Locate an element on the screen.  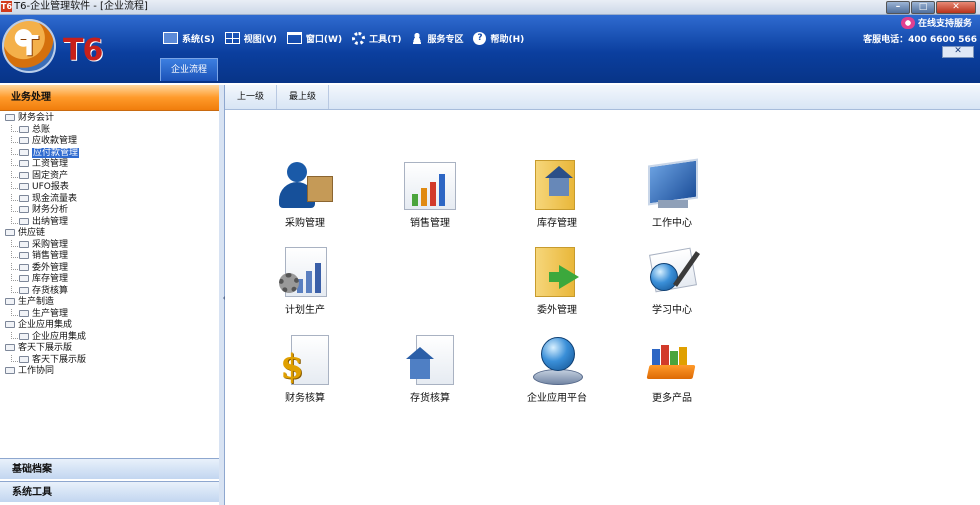
tree-item: 存货核算 is located at coordinates (109, 291).